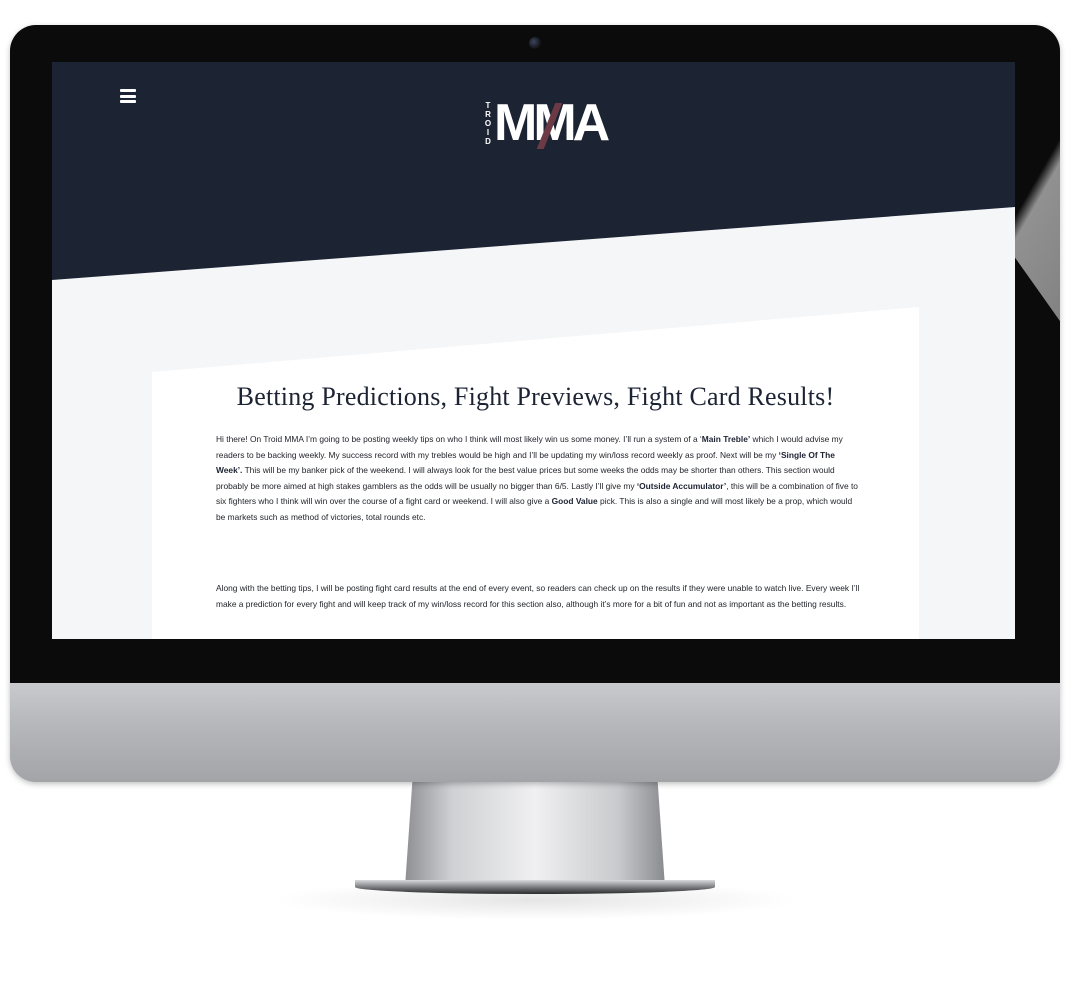 This screenshot has height=990, width=1070. Describe the element at coordinates (535, 43) in the screenshot. I see `webcam` at that location.